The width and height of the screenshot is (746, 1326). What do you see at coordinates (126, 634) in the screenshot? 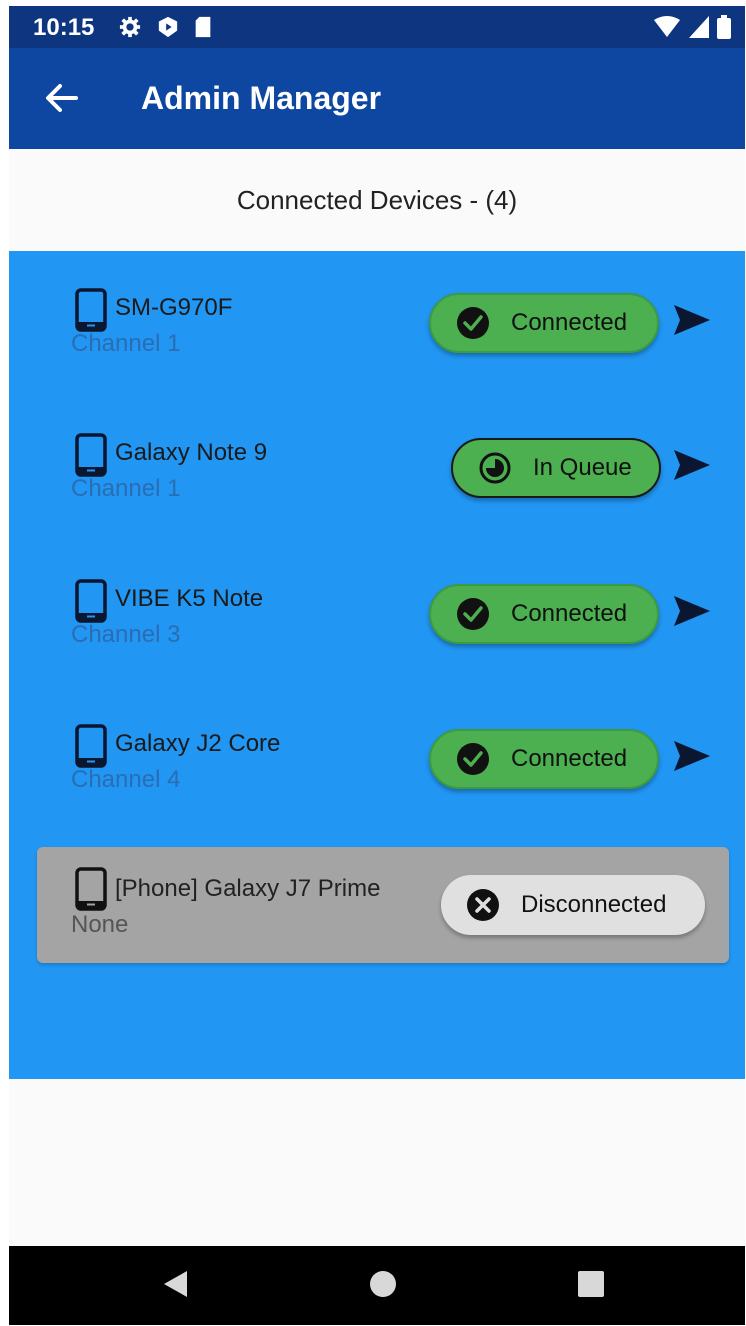
I see `device-channel: Channel 3` at bounding box center [126, 634].